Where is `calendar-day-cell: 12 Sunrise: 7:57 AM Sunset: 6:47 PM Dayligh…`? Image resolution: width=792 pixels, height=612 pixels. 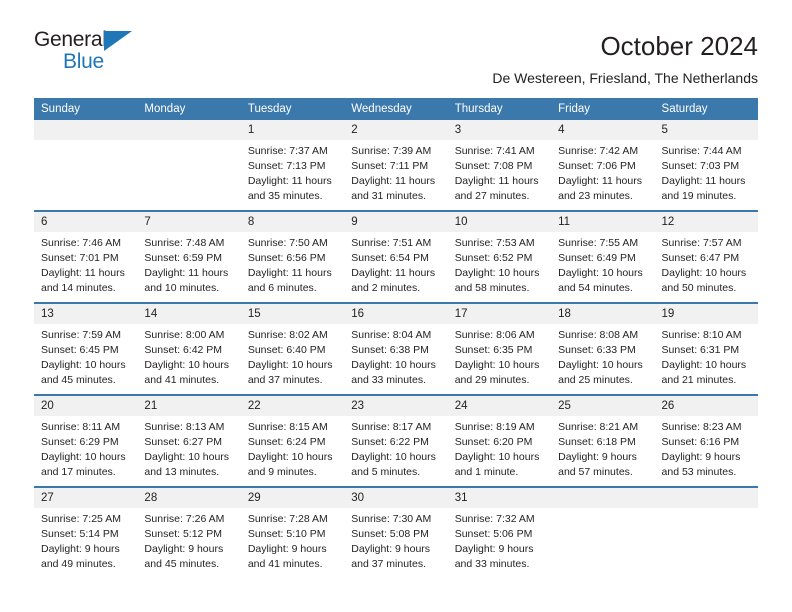
calendar-day-cell: 12 Sunrise: 7:57 AM Sunset: 6:47 PM Dayligh… is located at coordinates (706, 256).